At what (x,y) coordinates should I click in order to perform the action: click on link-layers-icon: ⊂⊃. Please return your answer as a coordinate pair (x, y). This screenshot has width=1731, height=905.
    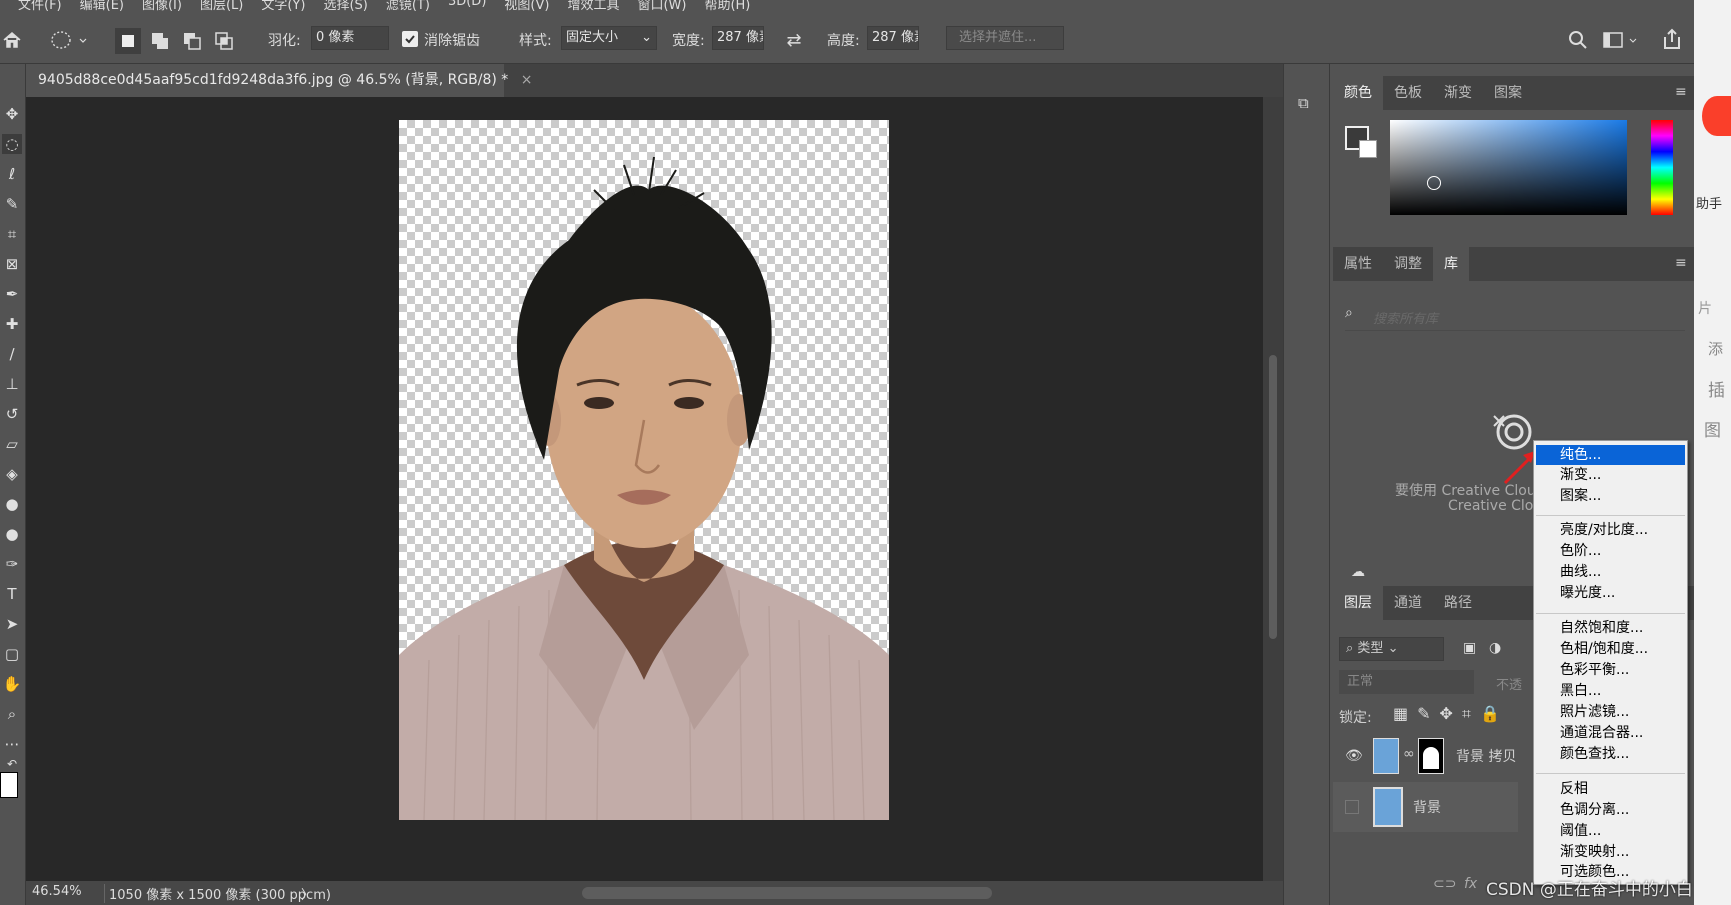
    Looking at the image, I should click on (1444, 884).